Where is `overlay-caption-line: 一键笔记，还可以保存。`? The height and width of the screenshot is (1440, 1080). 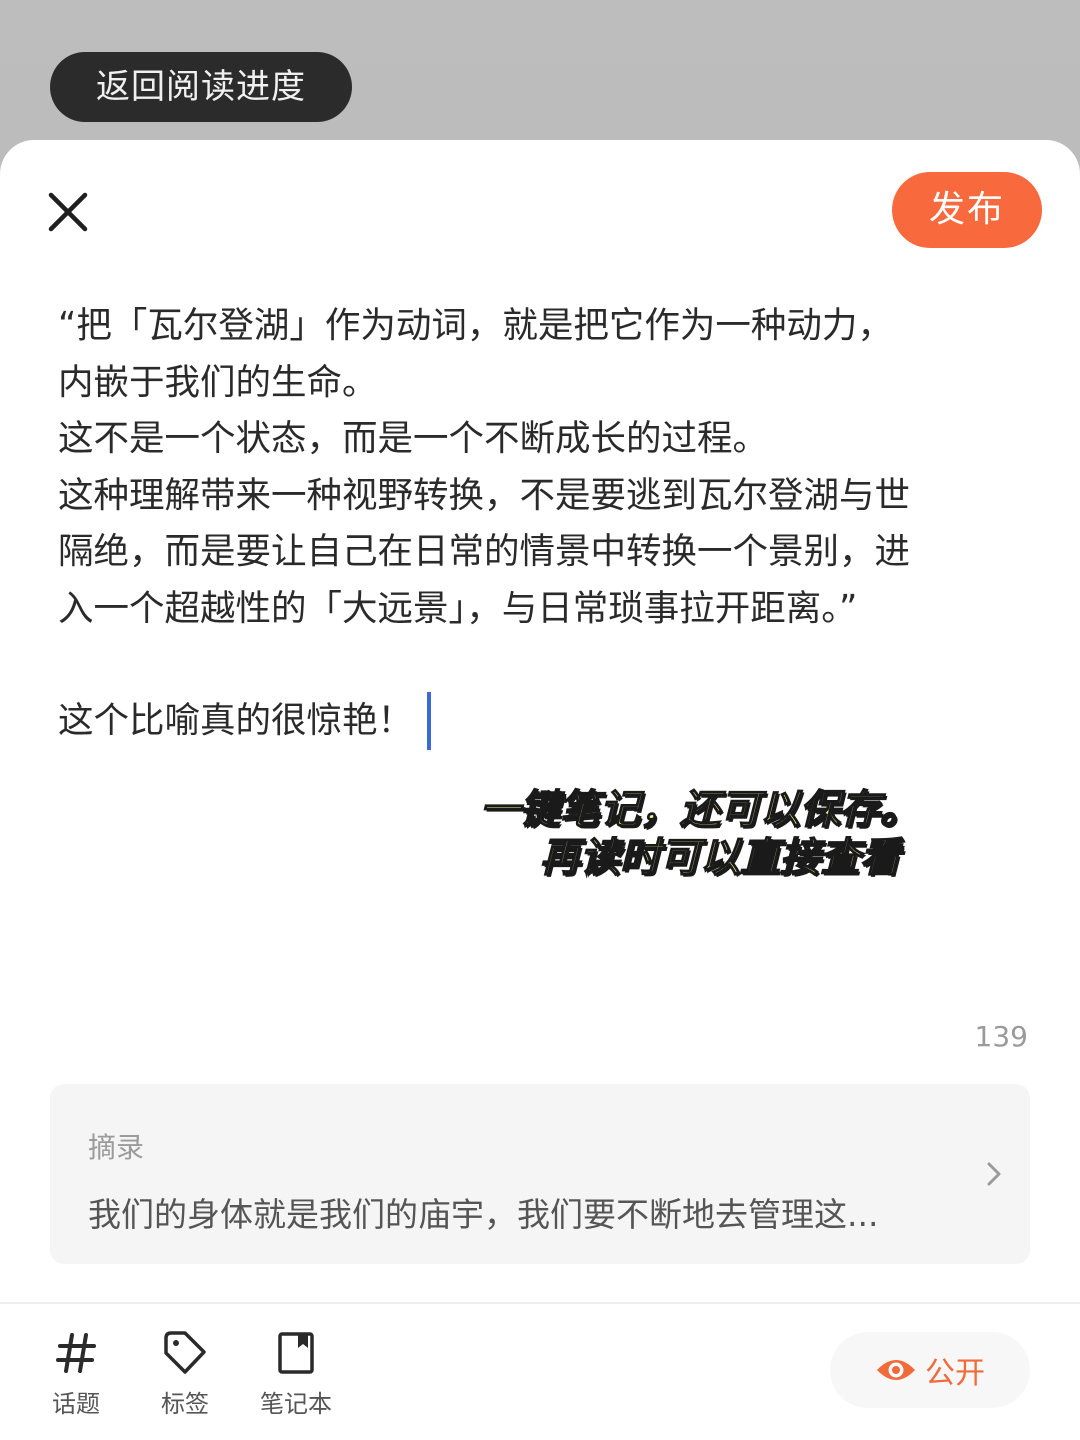
overlay-caption-line: 一键笔记，还可以保存。 is located at coordinates (700, 810).